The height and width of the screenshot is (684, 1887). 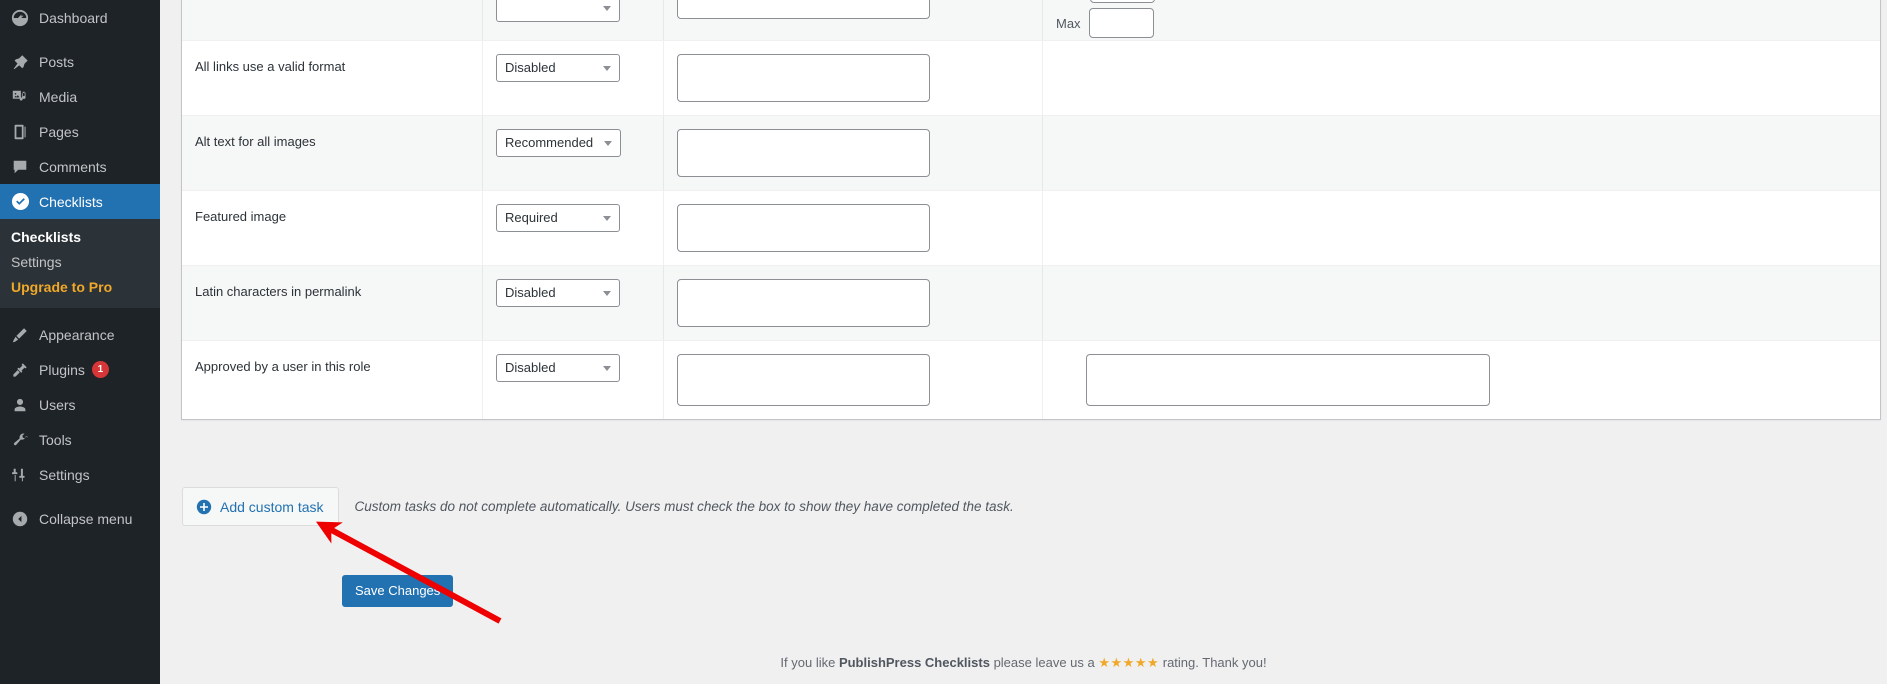 What do you see at coordinates (25, 335) in the screenshot?
I see `brush-icon` at bounding box center [25, 335].